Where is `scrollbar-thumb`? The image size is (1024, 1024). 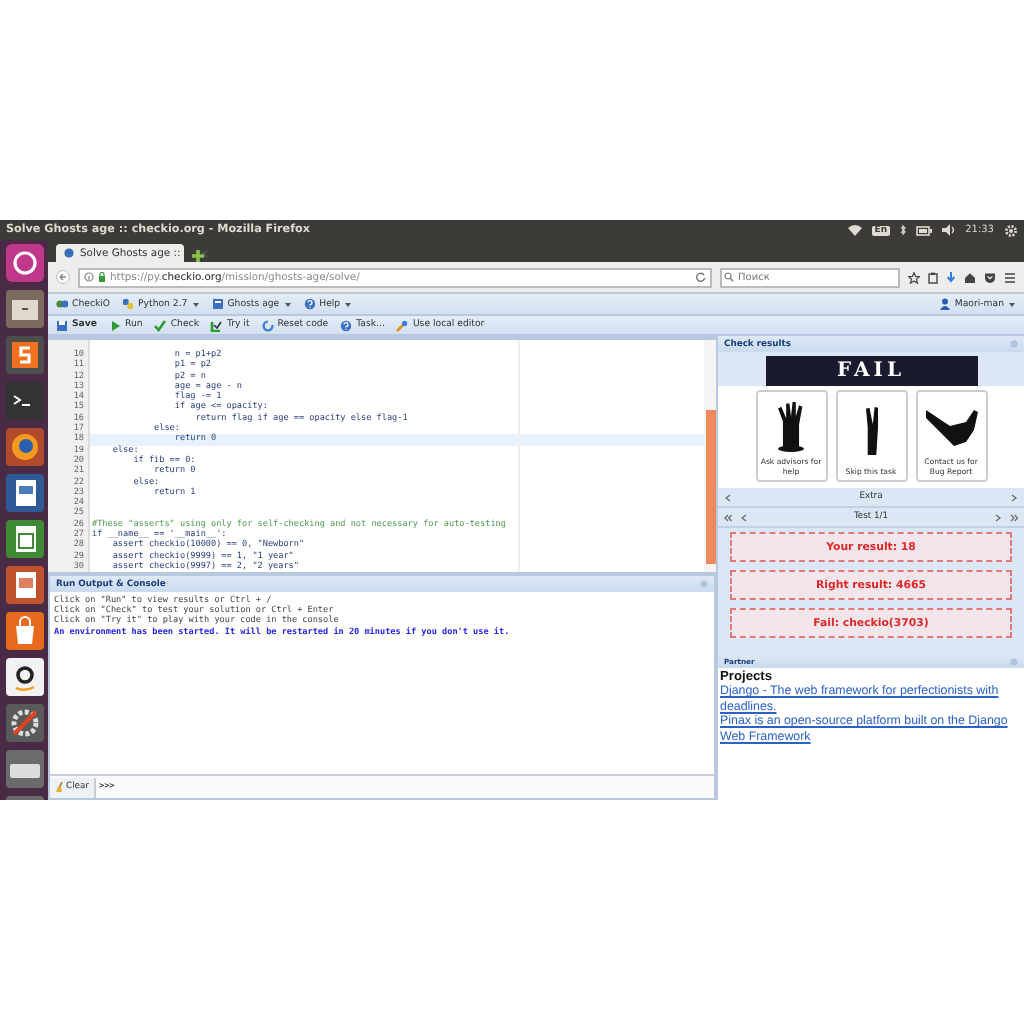 scrollbar-thumb is located at coordinates (710, 487).